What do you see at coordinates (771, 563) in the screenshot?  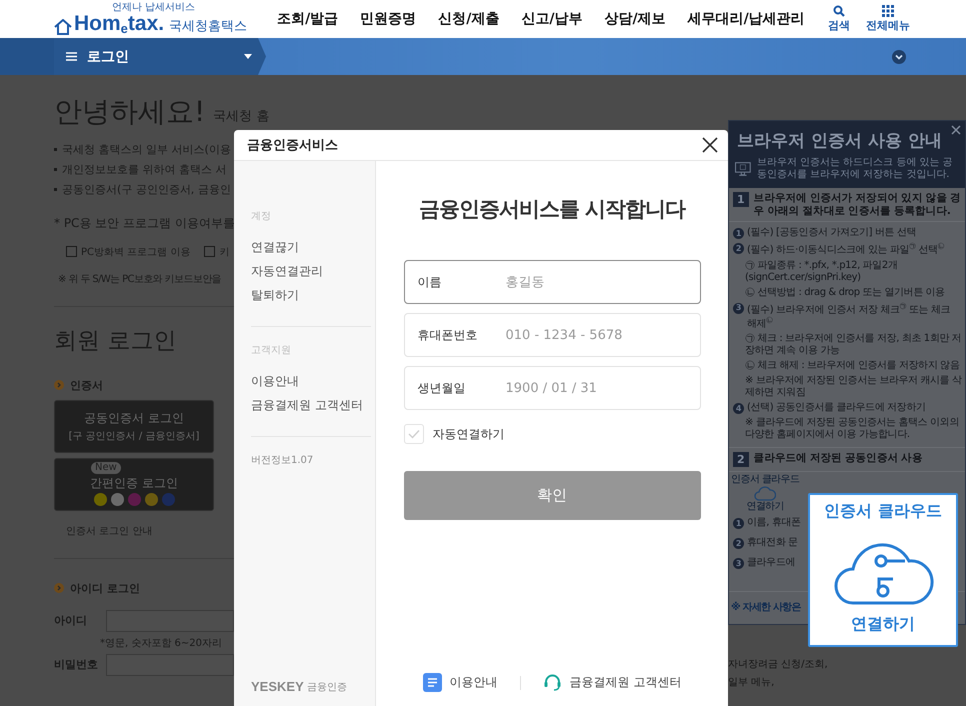 I see `step-item-text: 클라우드에` at bounding box center [771, 563].